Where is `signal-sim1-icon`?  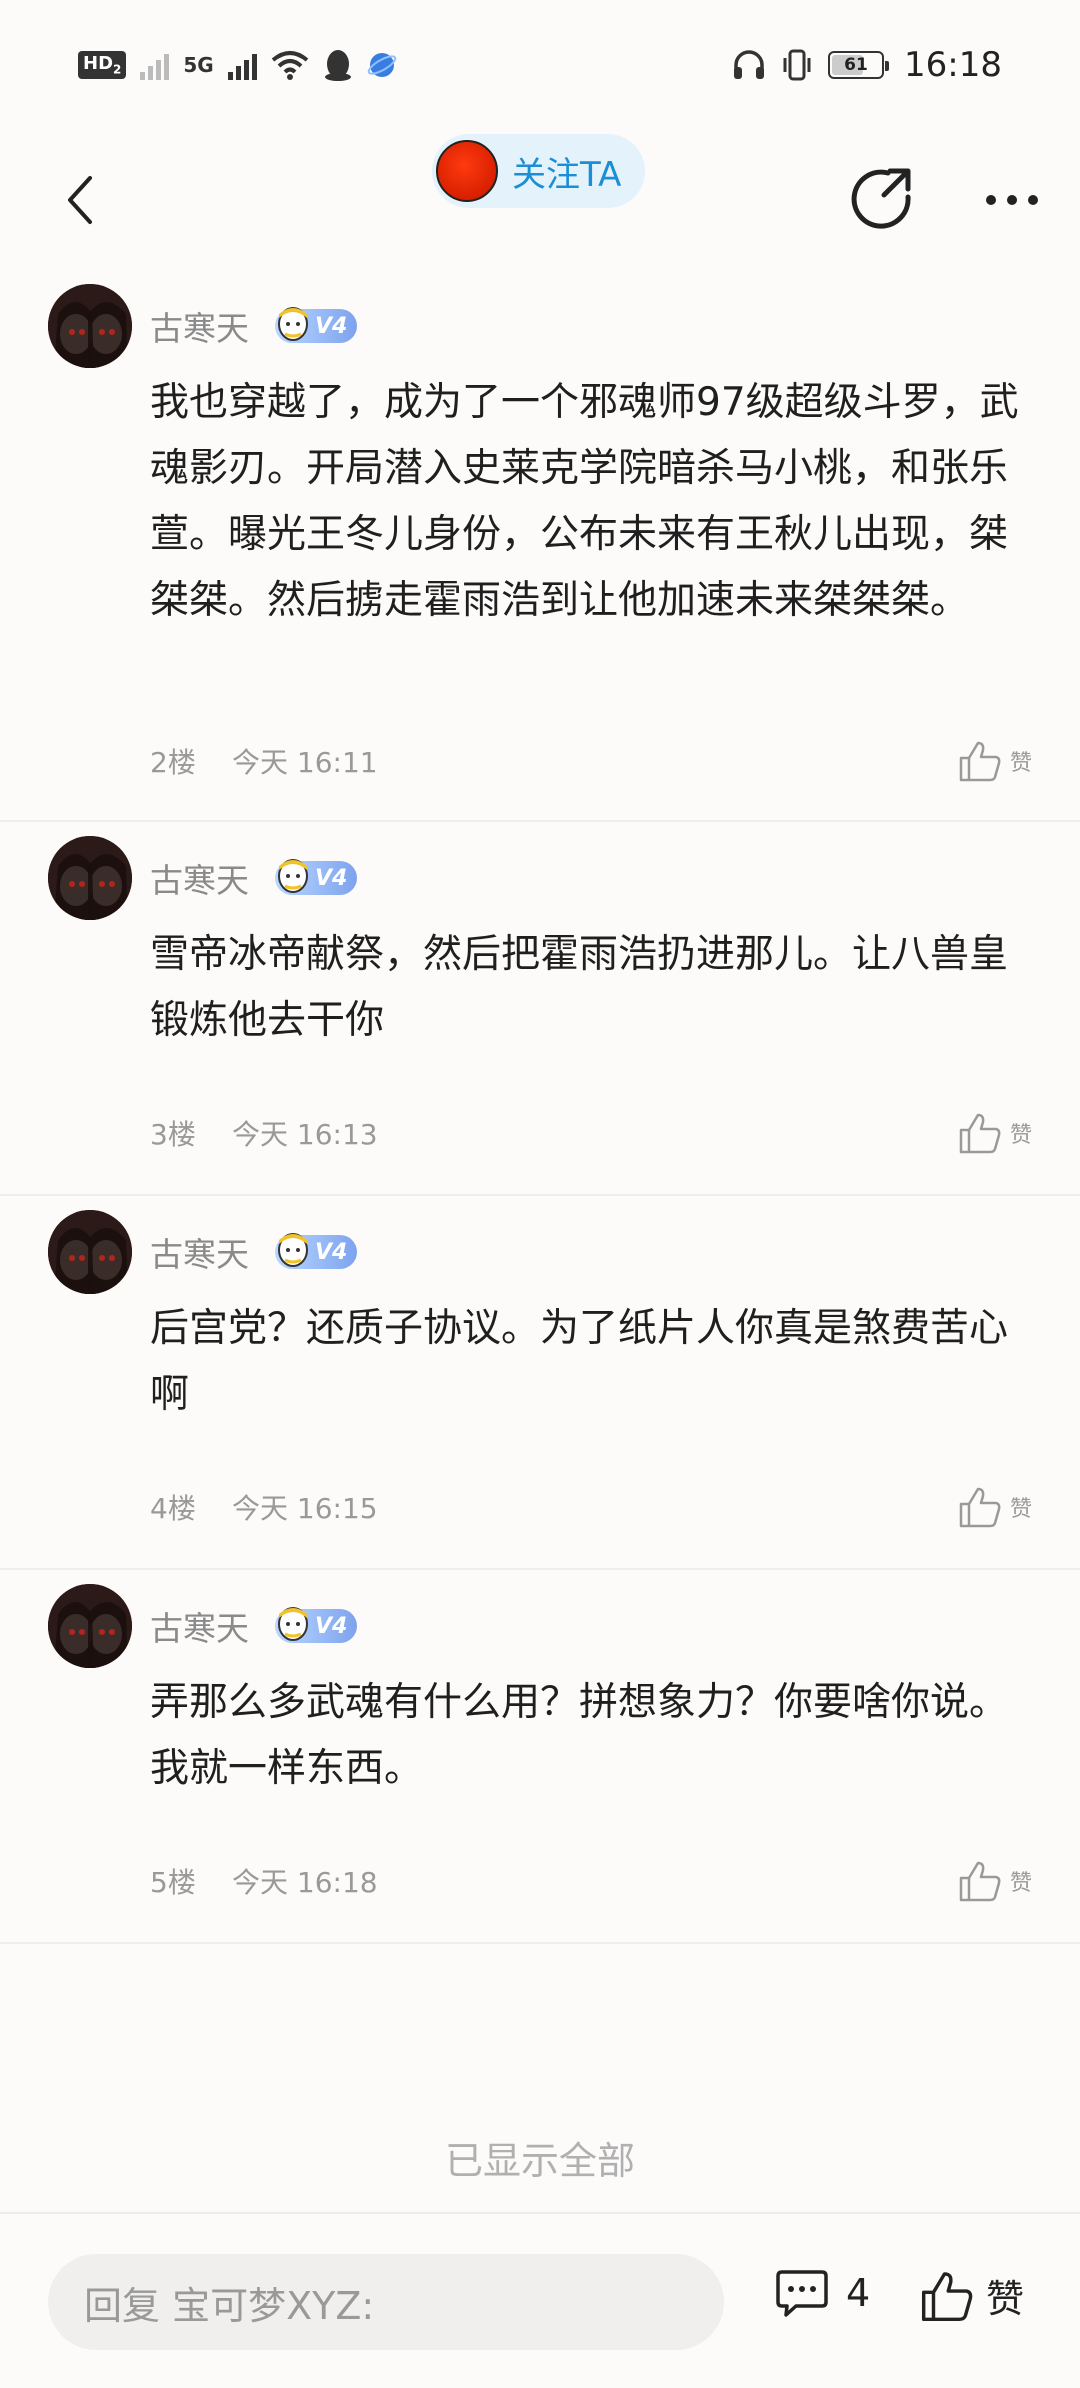
signal-sim1-icon is located at coordinates (155, 65).